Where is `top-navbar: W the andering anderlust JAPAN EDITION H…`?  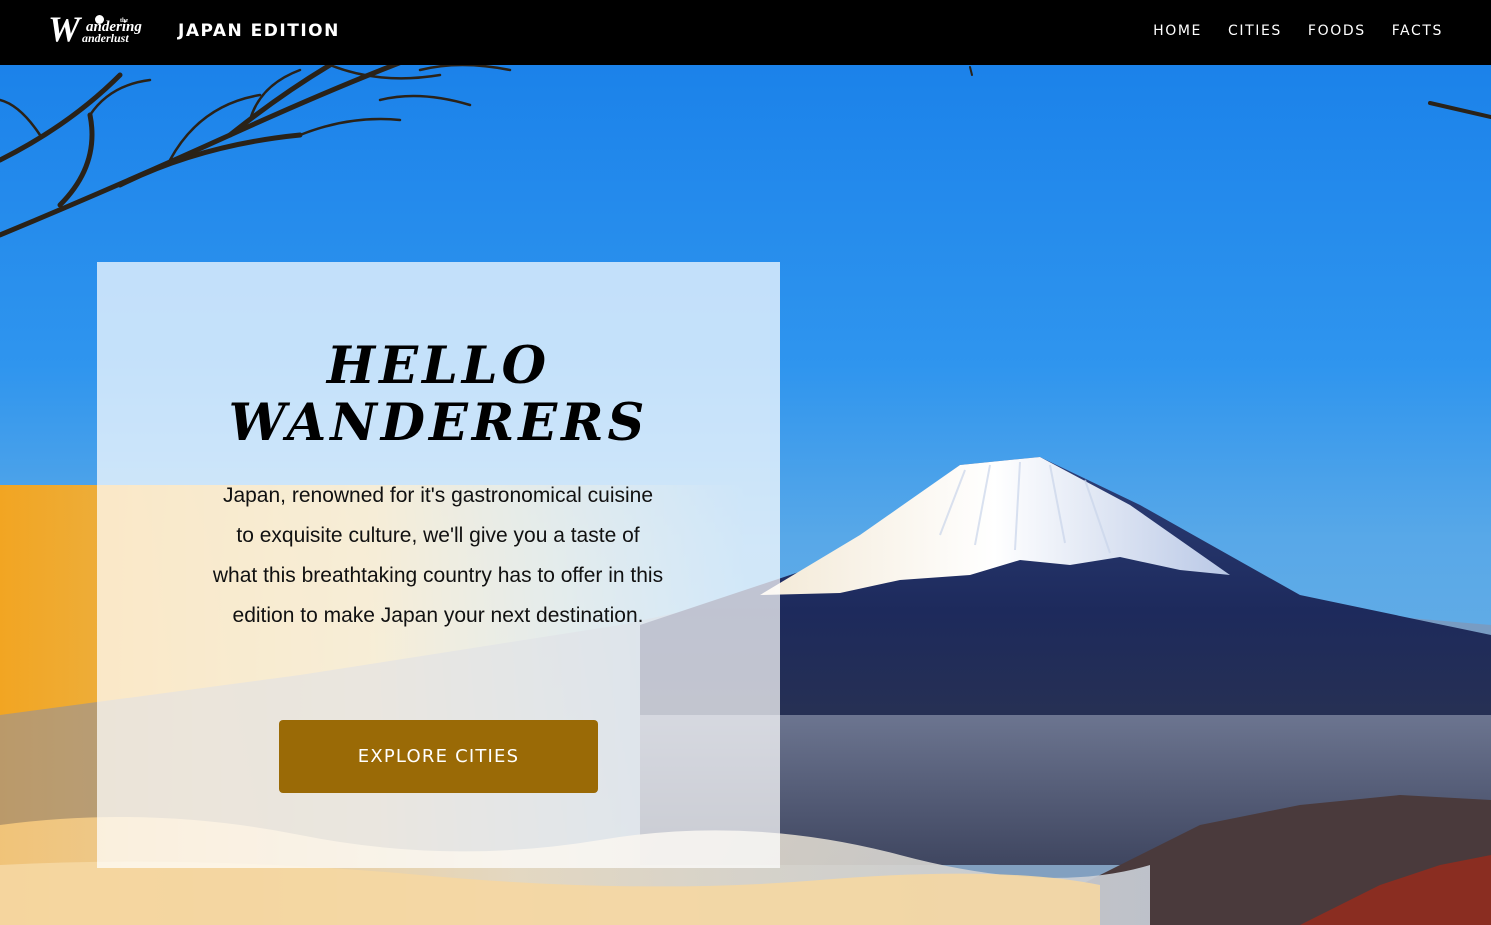 top-navbar: W the andering anderlust JAPAN EDITION H… is located at coordinates (745, 32).